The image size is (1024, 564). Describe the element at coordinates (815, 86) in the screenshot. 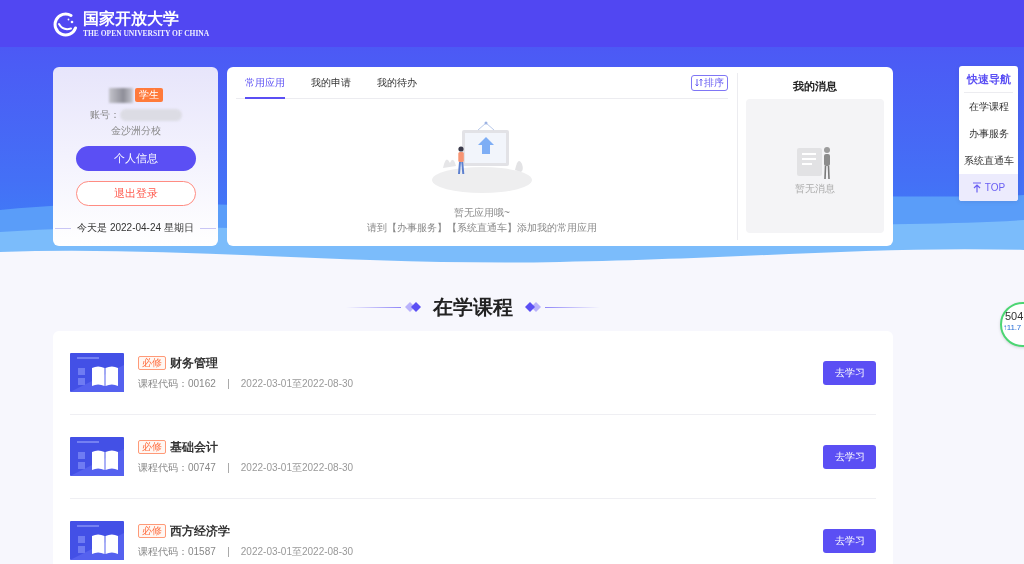

I see `messages-title: 我的消息` at that location.